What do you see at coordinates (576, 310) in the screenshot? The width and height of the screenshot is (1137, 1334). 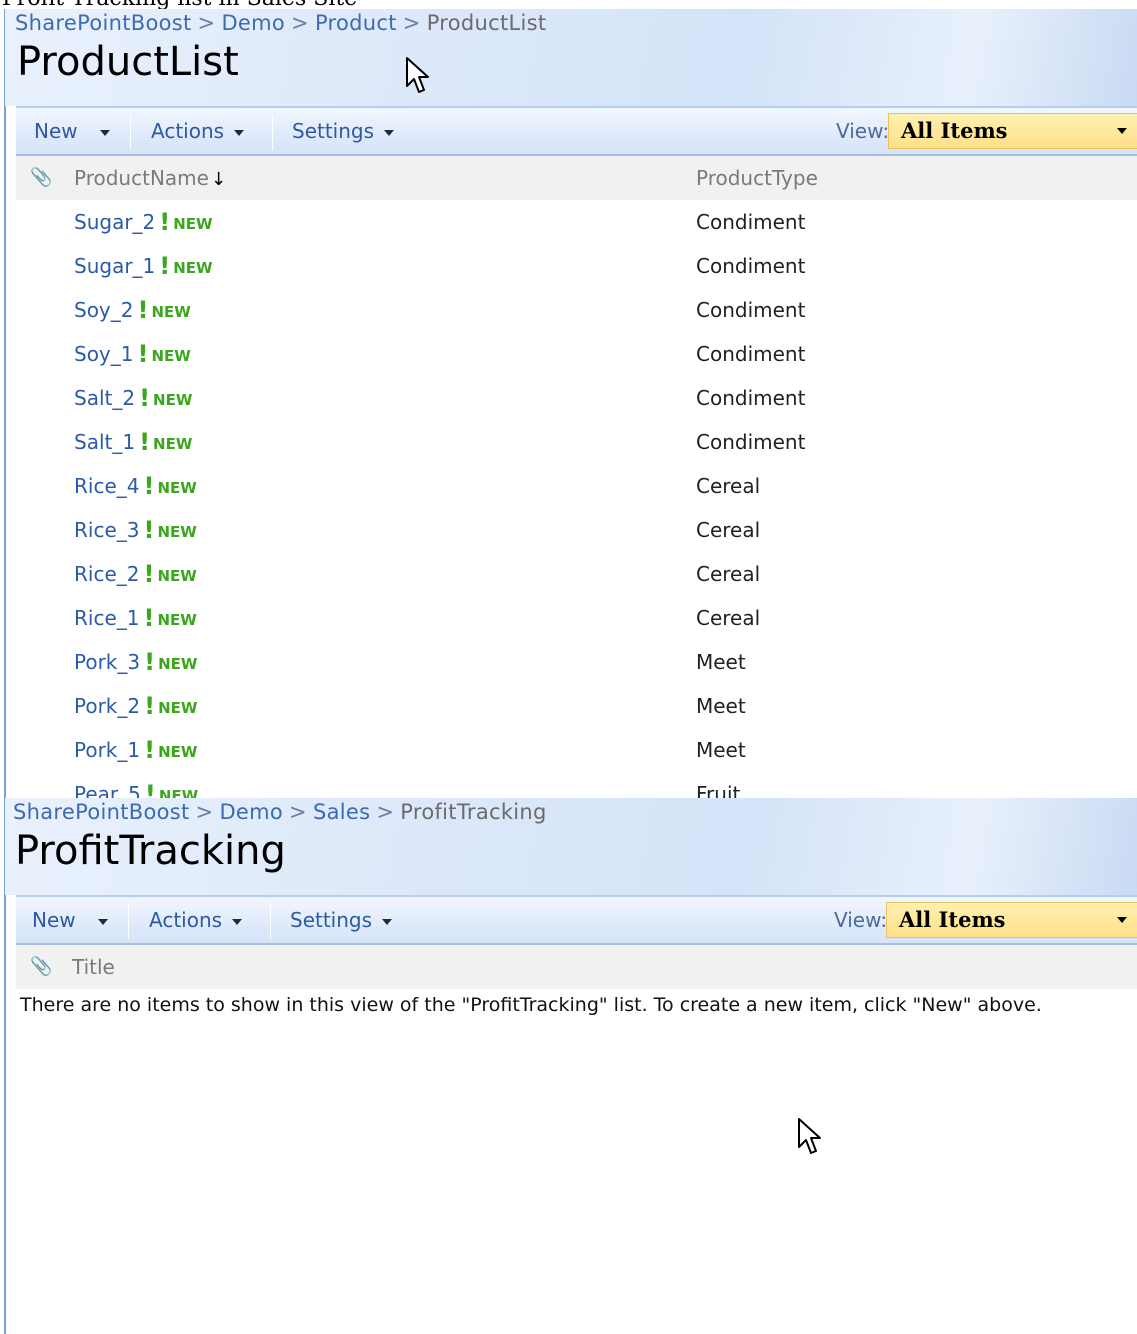 I see `table-row: Soy_2! NEW Condiment` at bounding box center [576, 310].